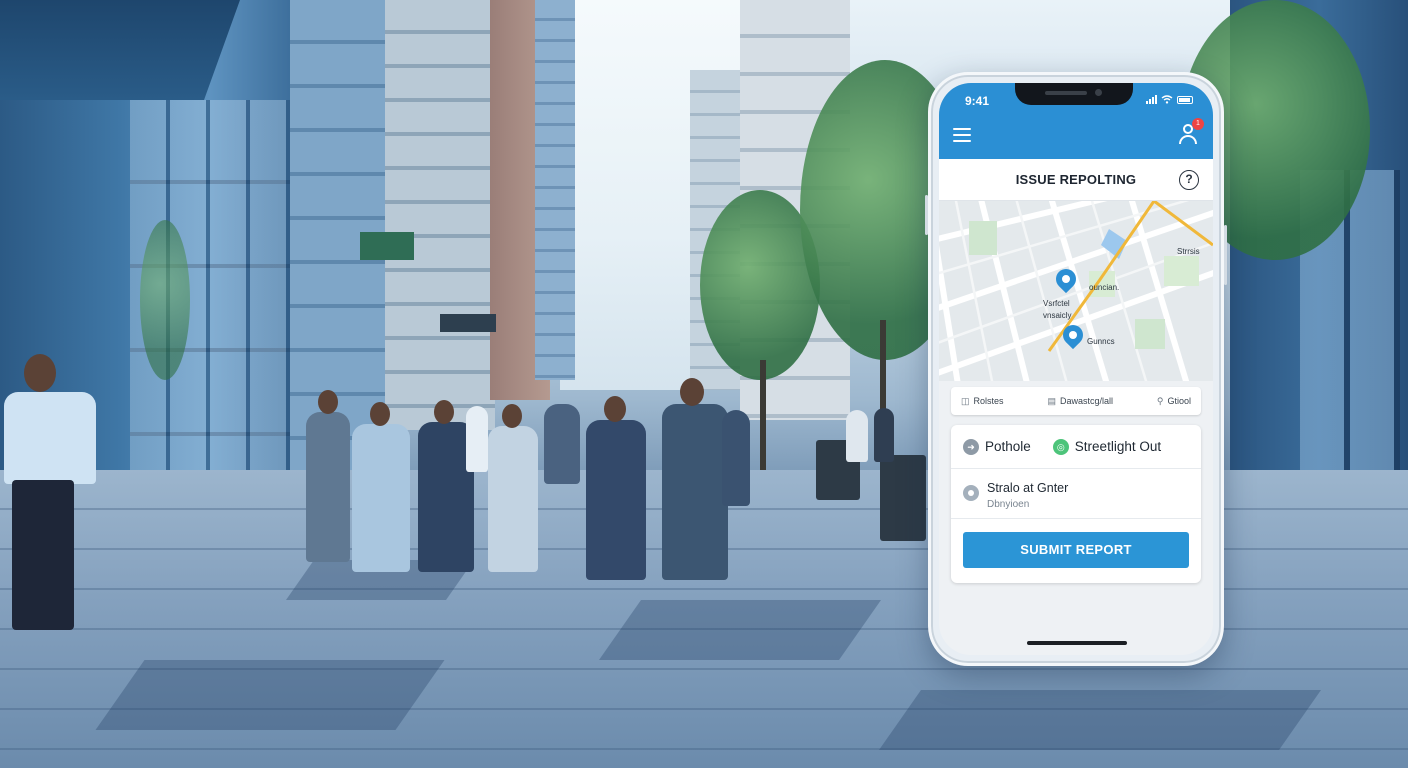  What do you see at coordinates (1008, 504) in the screenshot?
I see `location-subtitle: Dbnyioen` at bounding box center [1008, 504].